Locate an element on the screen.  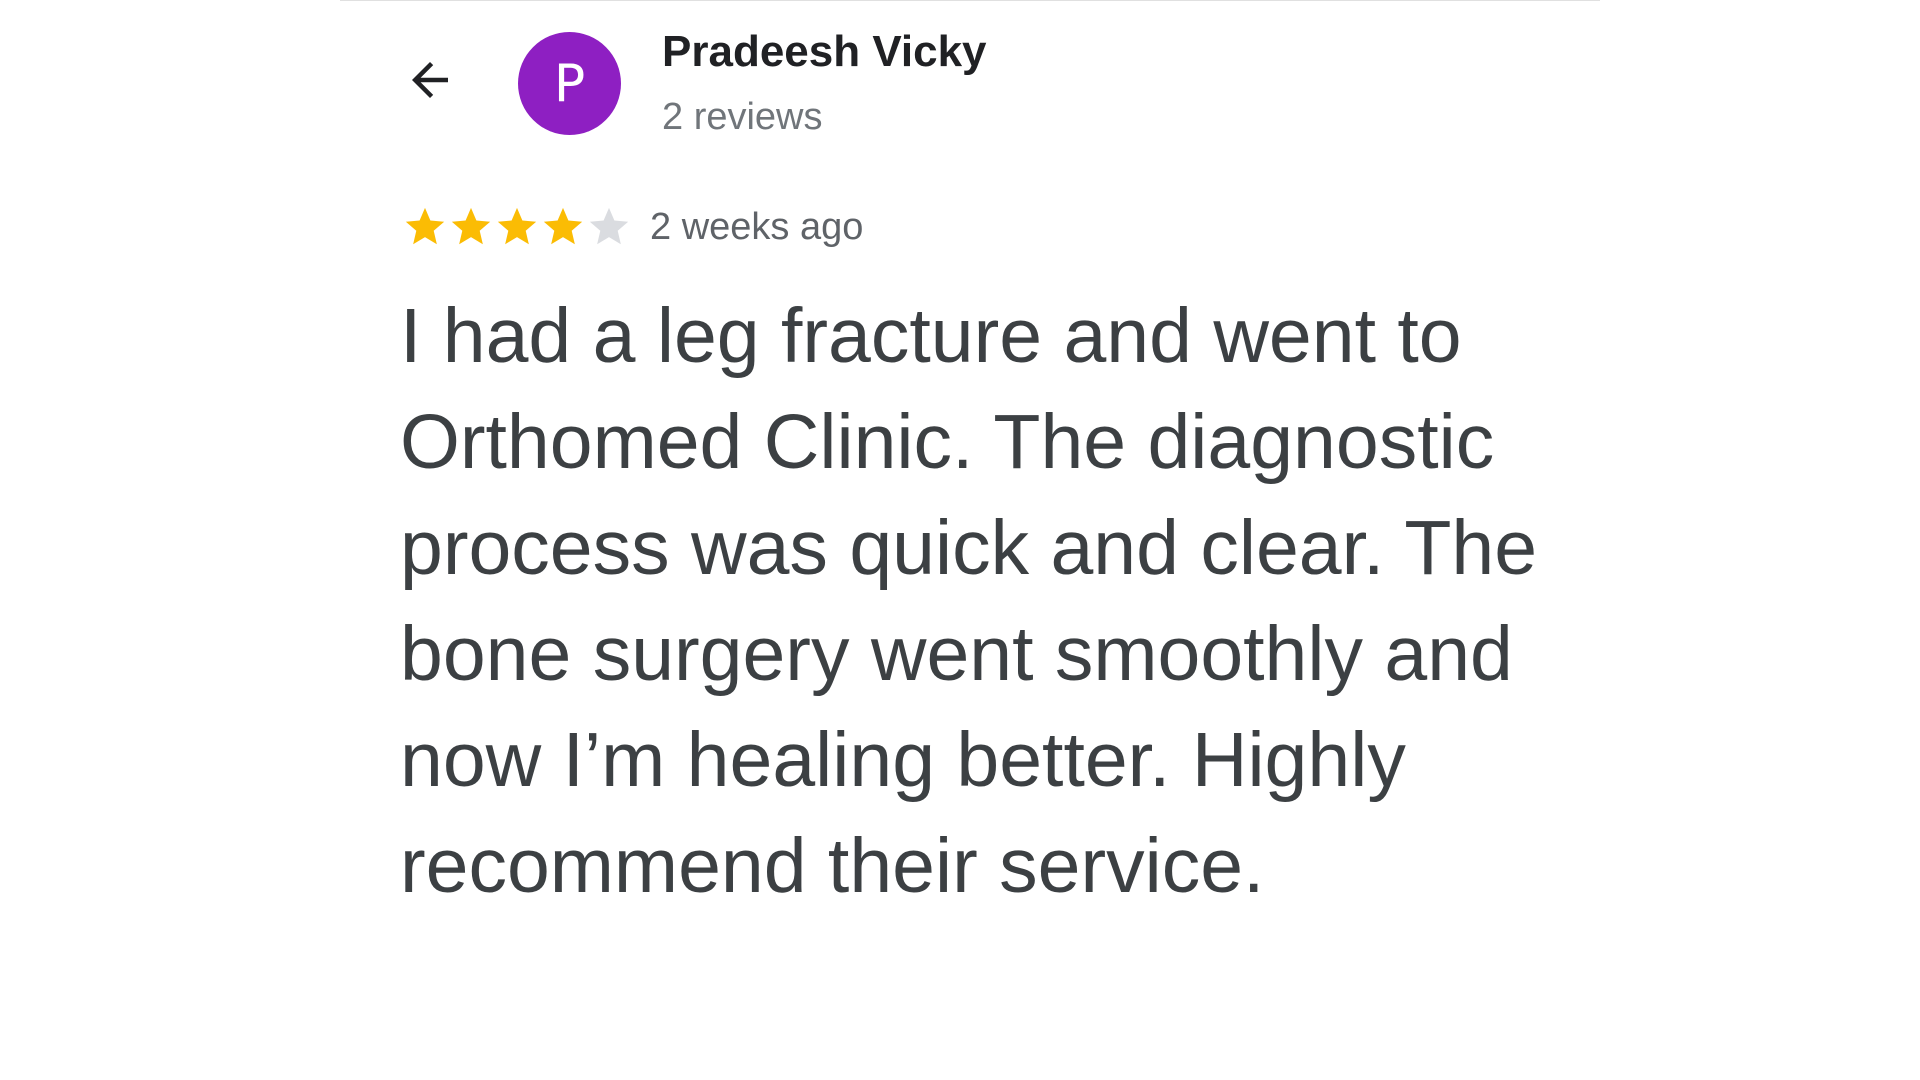
star-rating is located at coordinates (517, 227).